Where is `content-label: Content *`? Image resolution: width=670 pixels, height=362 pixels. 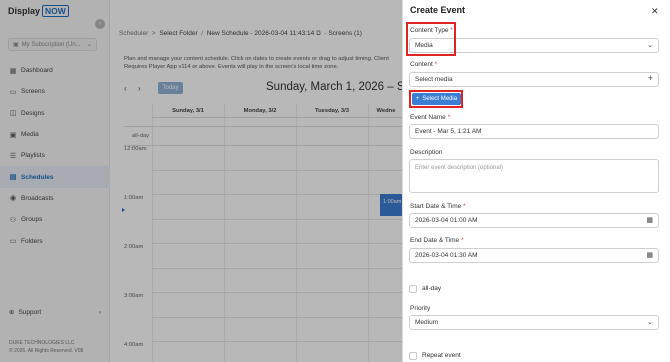
content-label: Content * is located at coordinates (423, 64).